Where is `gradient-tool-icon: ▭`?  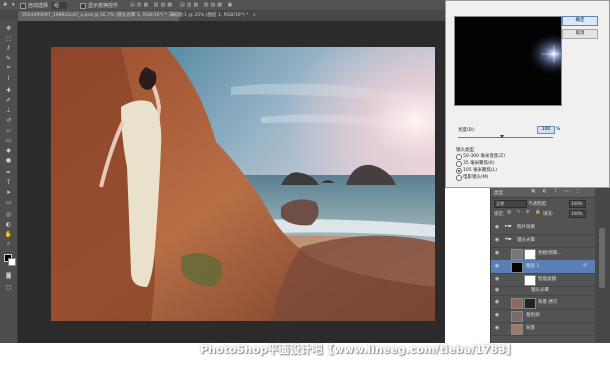 gradient-tool-icon: ▭ is located at coordinates (8, 140).